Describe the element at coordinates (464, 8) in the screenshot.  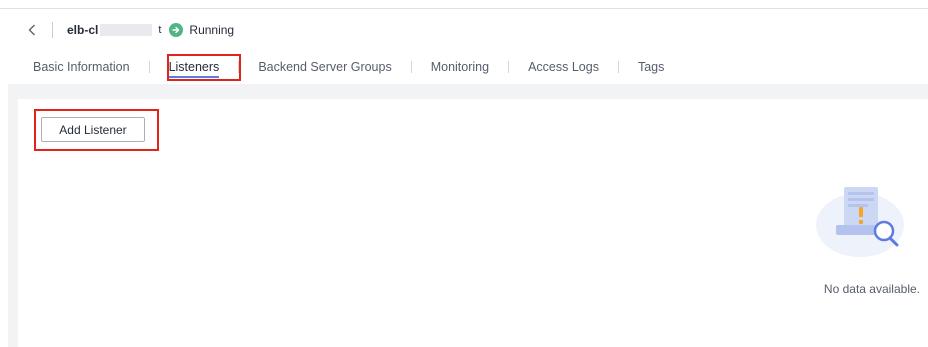
I see `top-divider` at that location.